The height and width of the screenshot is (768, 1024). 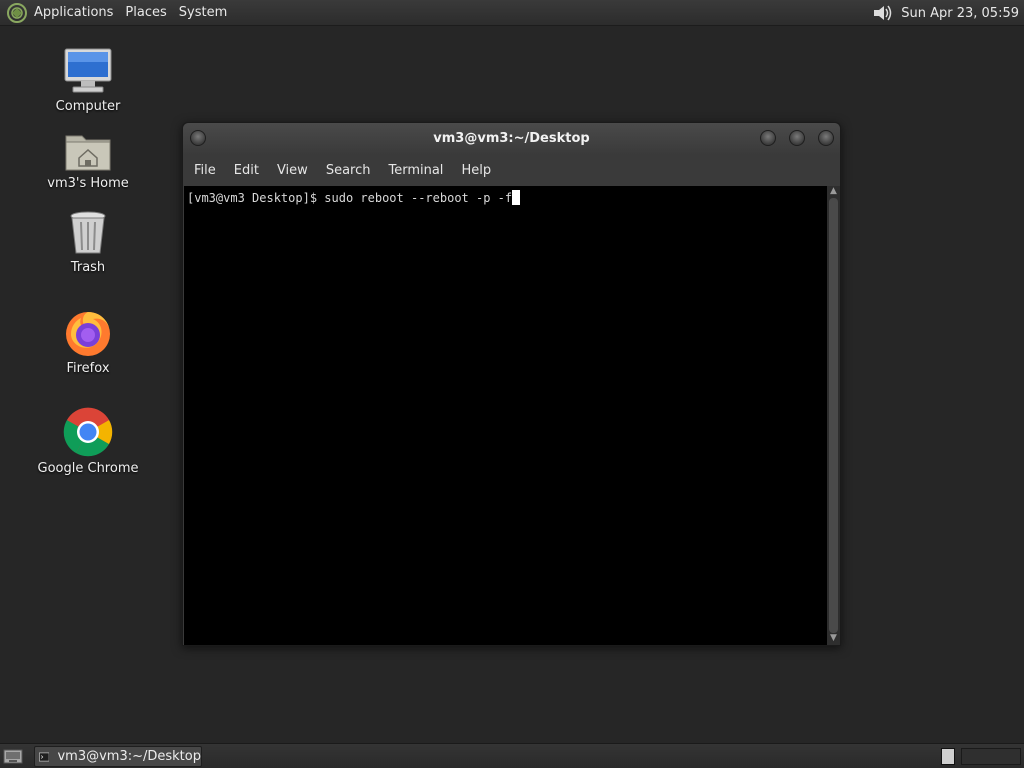 I want to click on close-button, so click(x=826, y=138).